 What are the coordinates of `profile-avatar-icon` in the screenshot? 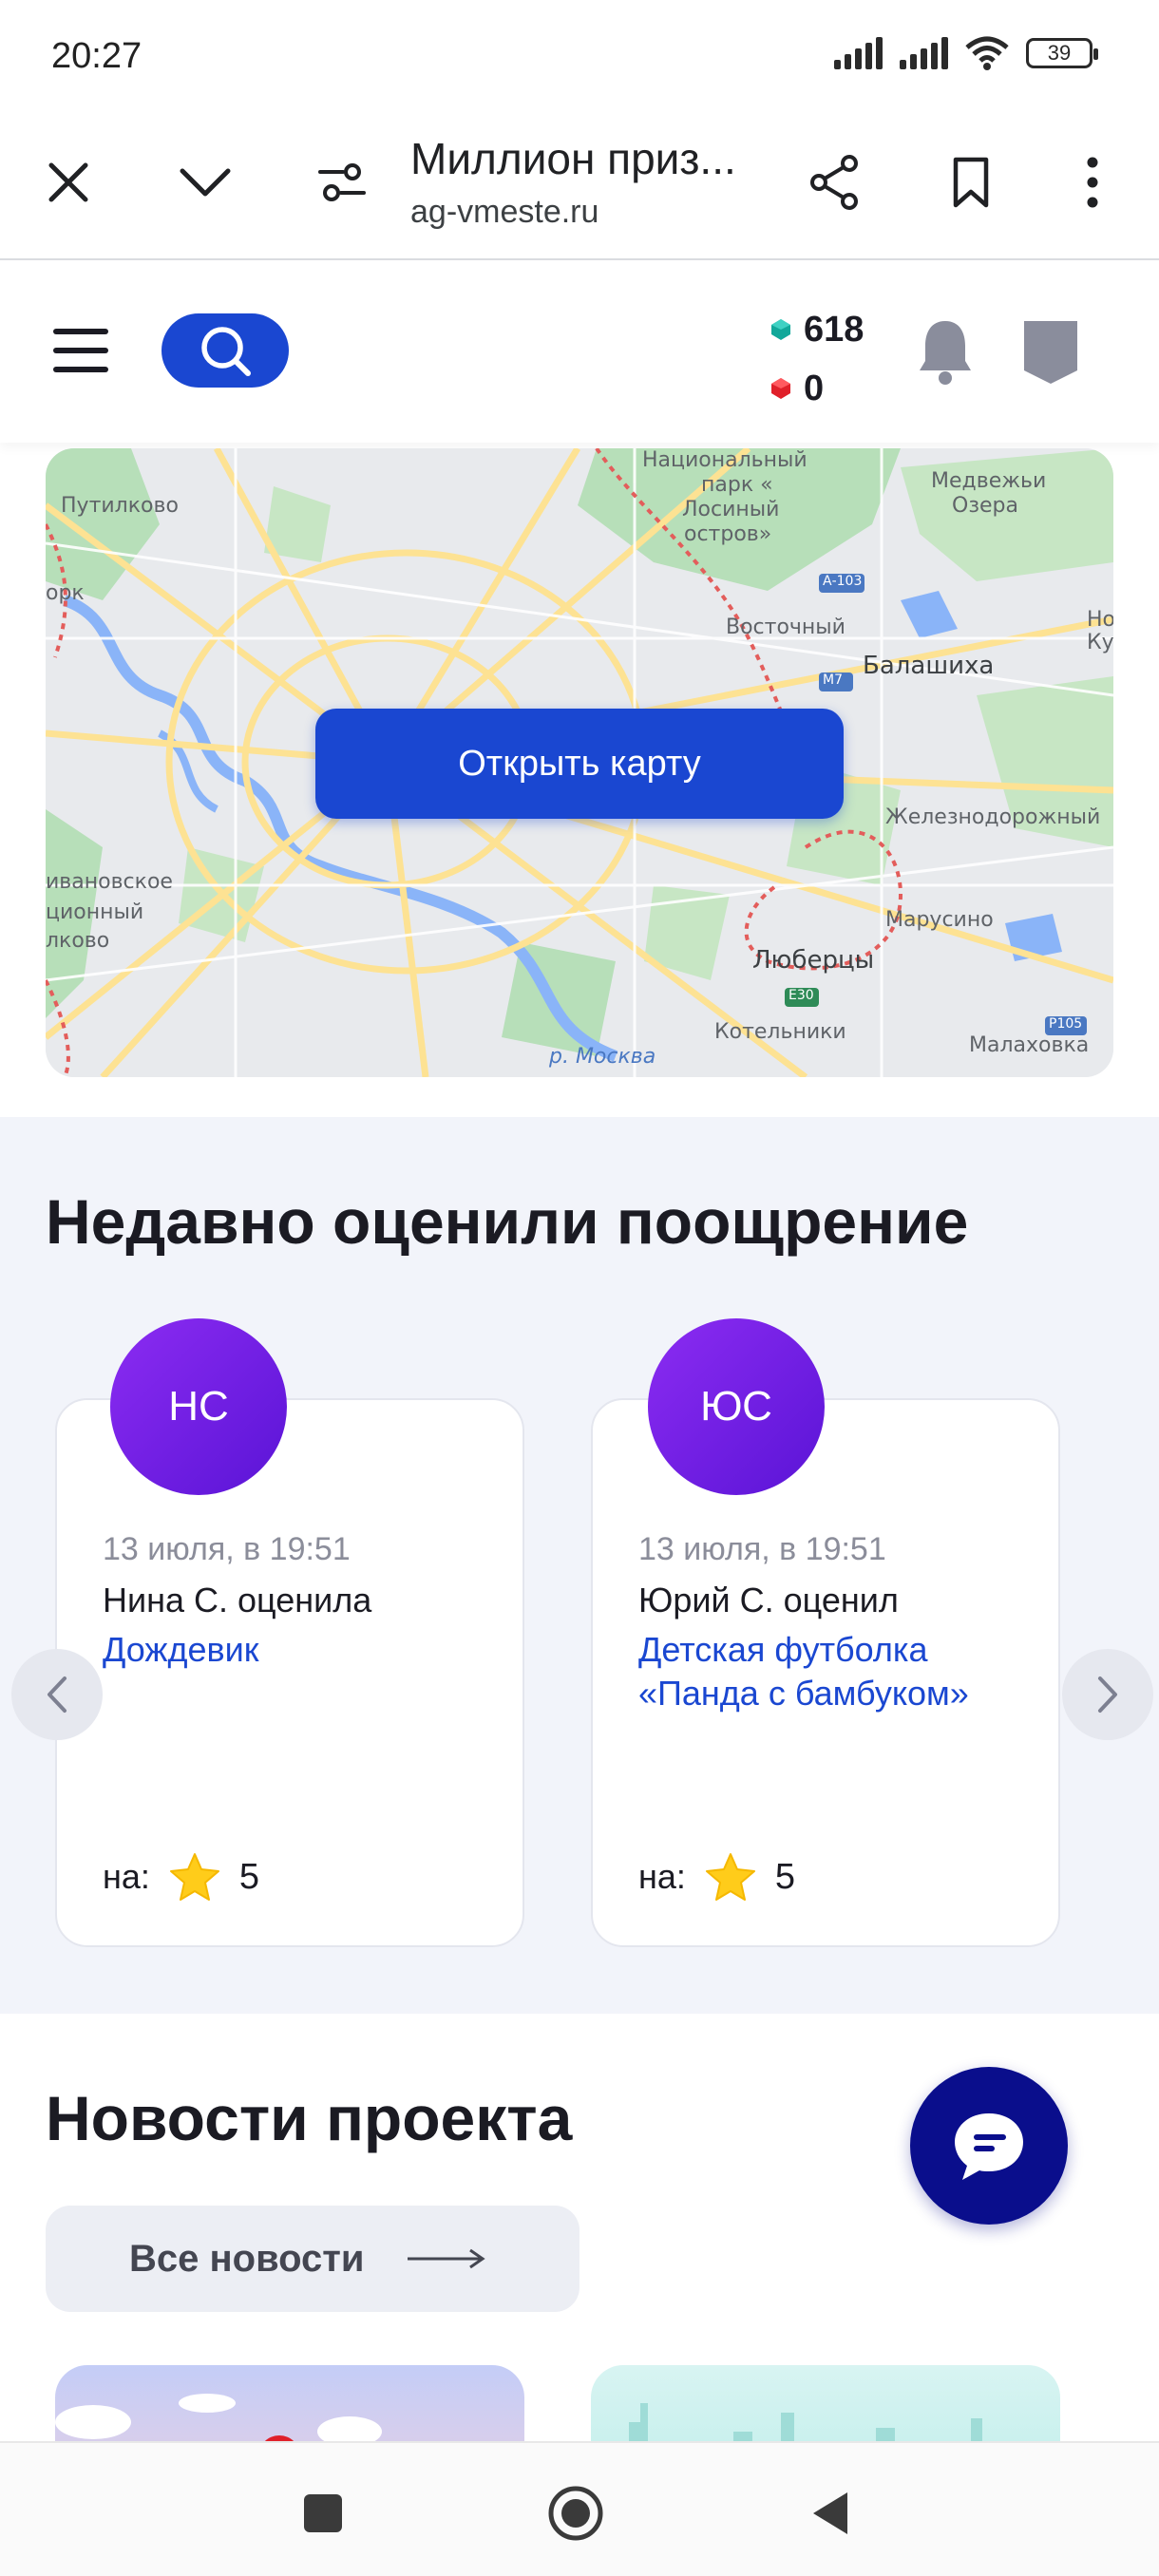 It's located at (1050, 351).